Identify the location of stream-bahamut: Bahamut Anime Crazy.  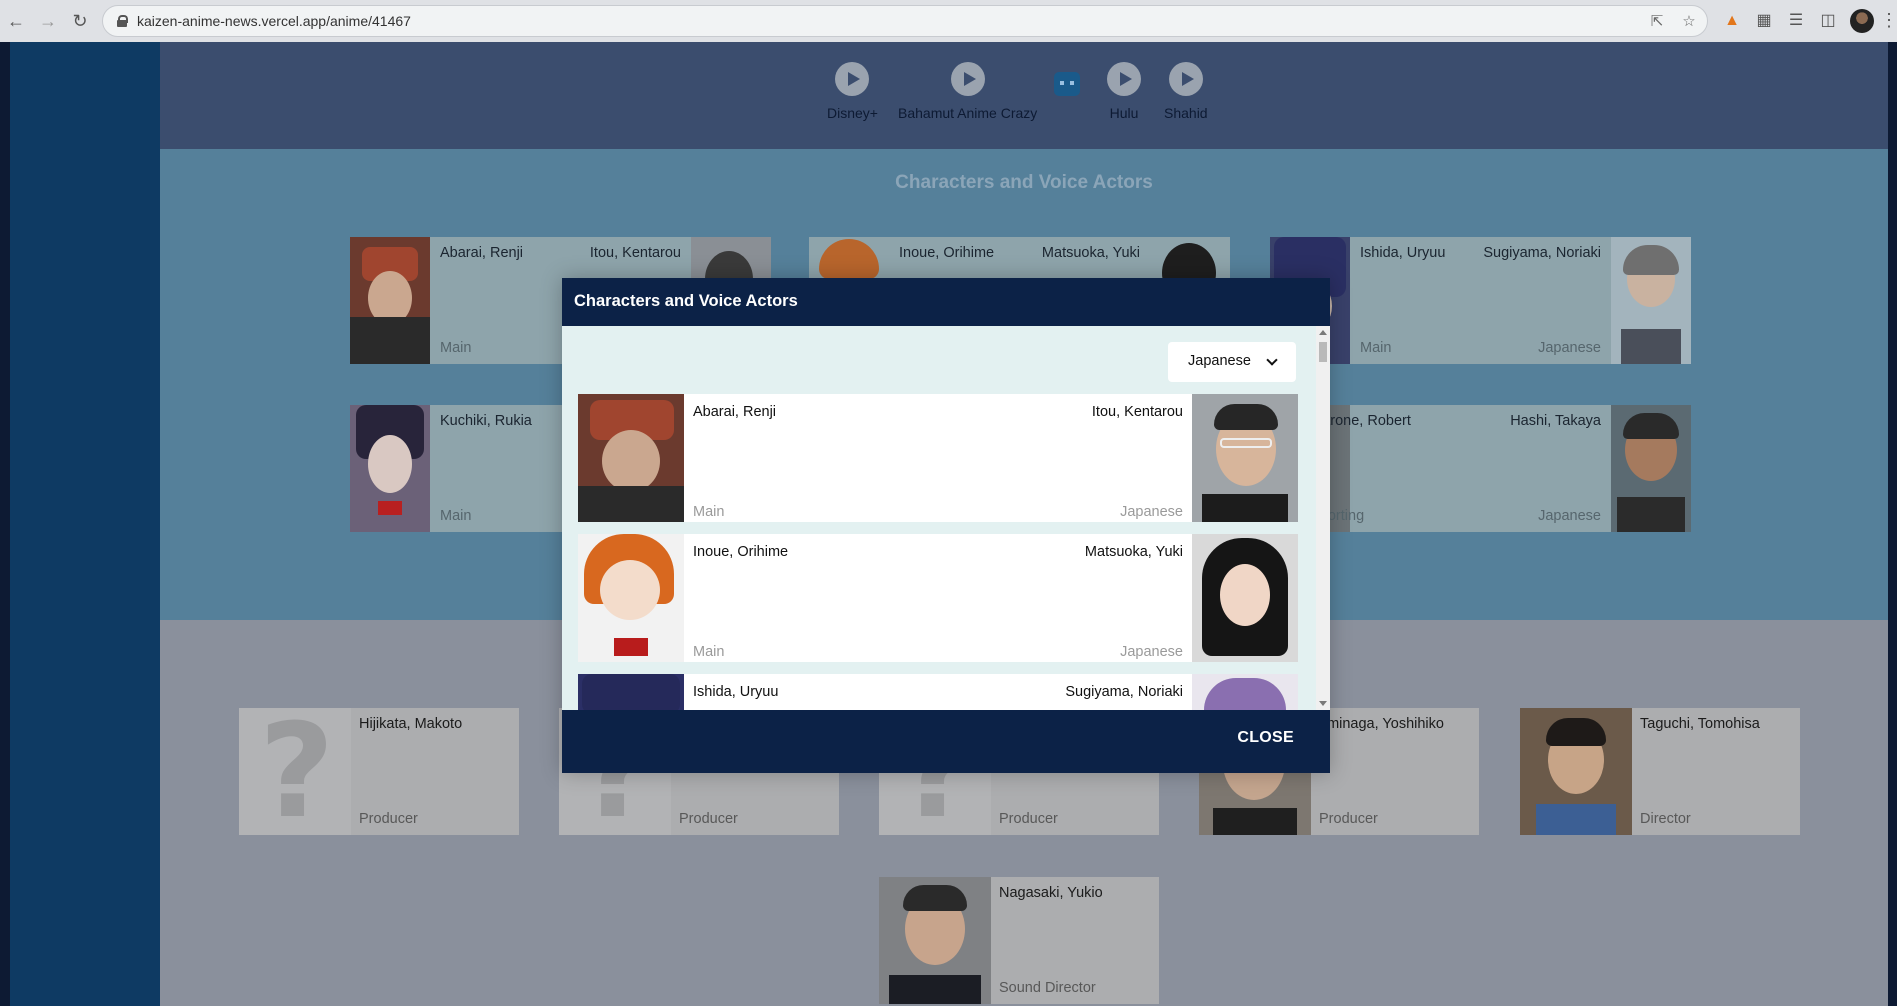
(967, 91).